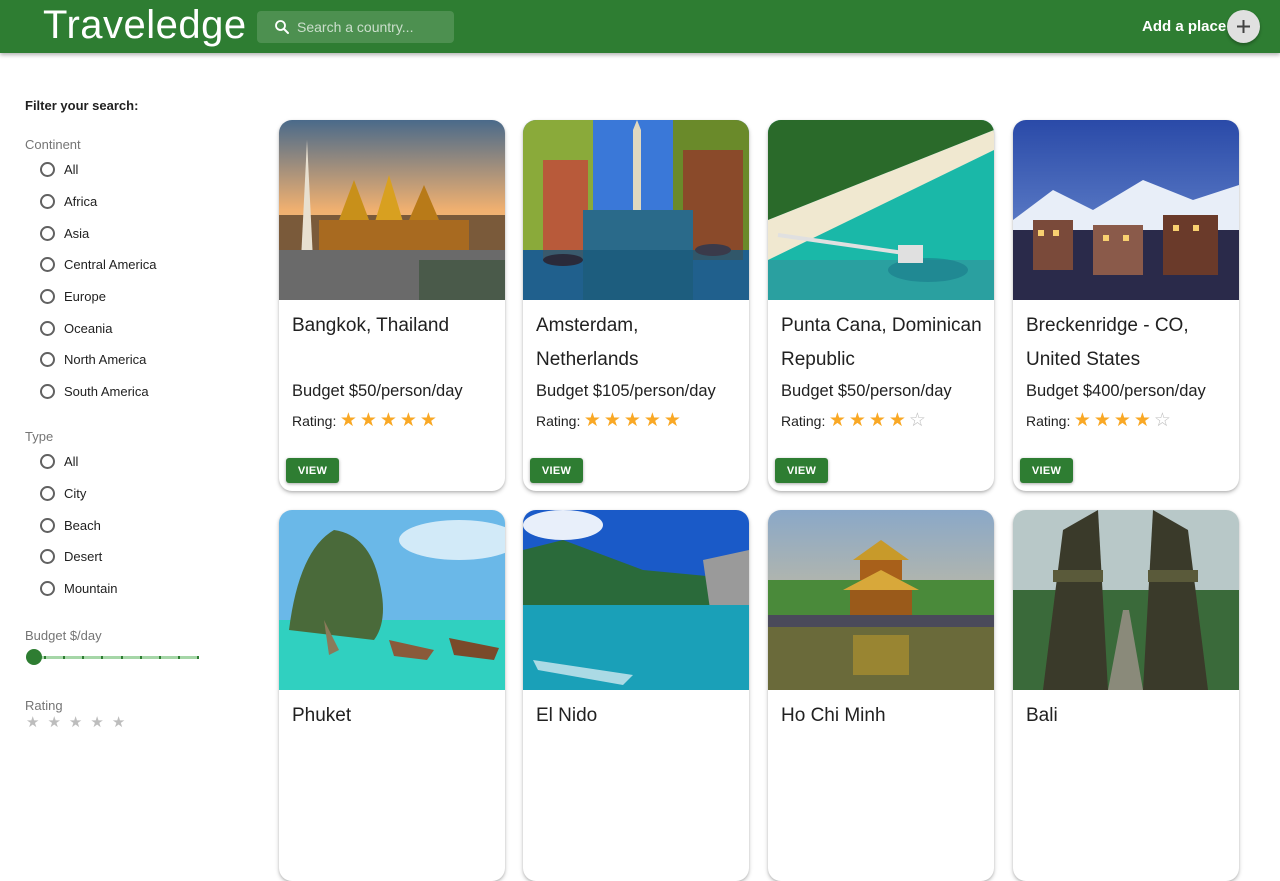 The height and width of the screenshot is (881, 1280). What do you see at coordinates (1107, 342) in the screenshot?
I see `place-title: Breckenridge - CO, United States` at bounding box center [1107, 342].